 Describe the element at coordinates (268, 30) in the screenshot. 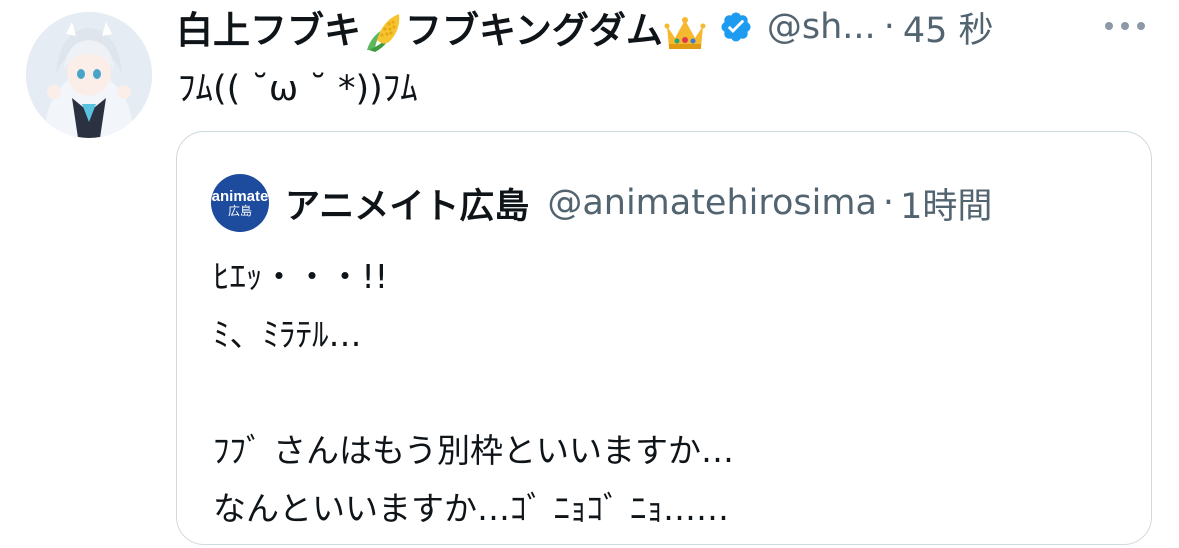

I see `display-name-text-1: 白上フブキ` at that location.